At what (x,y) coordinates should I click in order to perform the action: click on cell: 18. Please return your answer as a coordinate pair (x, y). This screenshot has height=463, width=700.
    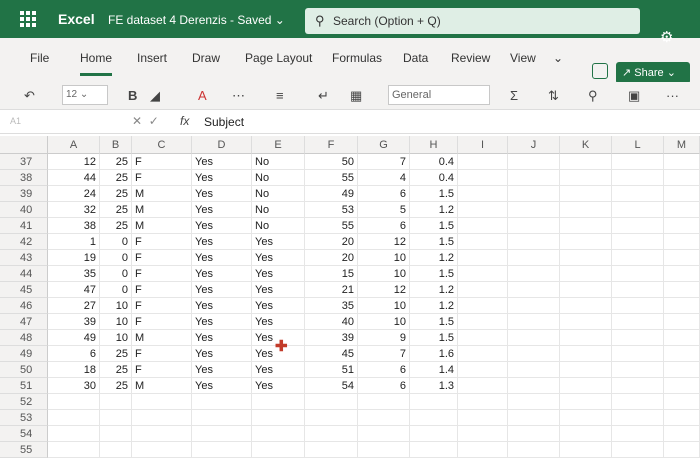
    Looking at the image, I should click on (74, 370).